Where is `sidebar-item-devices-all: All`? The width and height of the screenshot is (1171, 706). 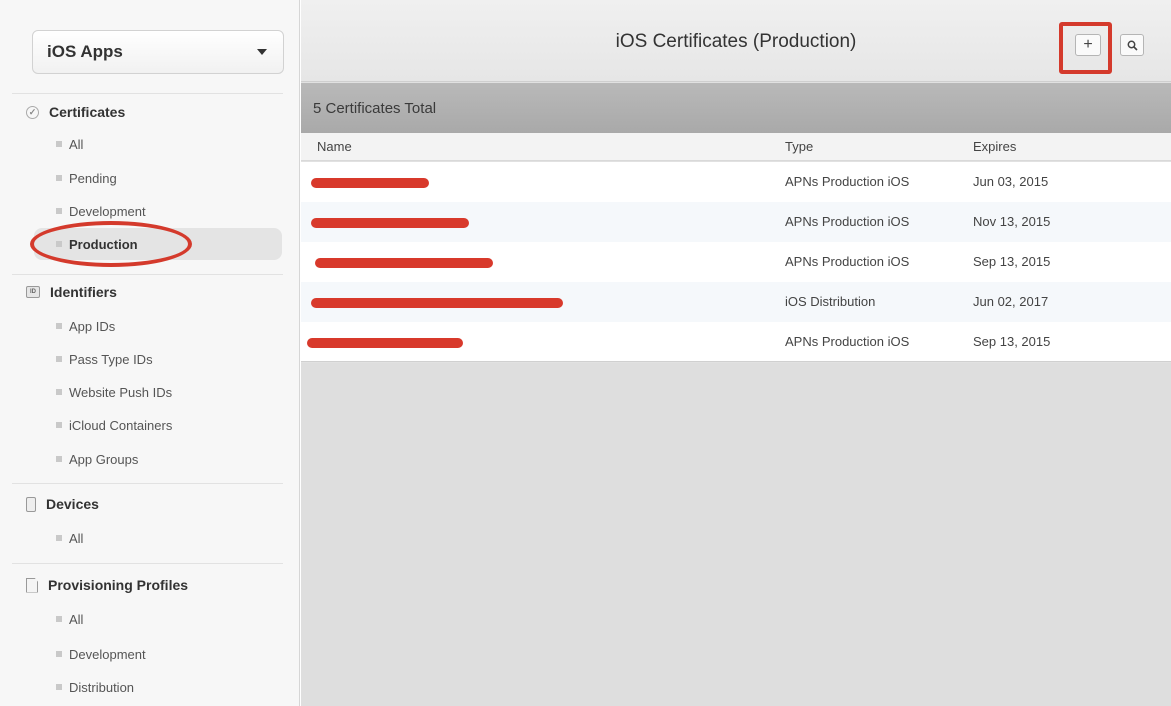
sidebar-item-devices-all: All is located at coordinates (69, 538).